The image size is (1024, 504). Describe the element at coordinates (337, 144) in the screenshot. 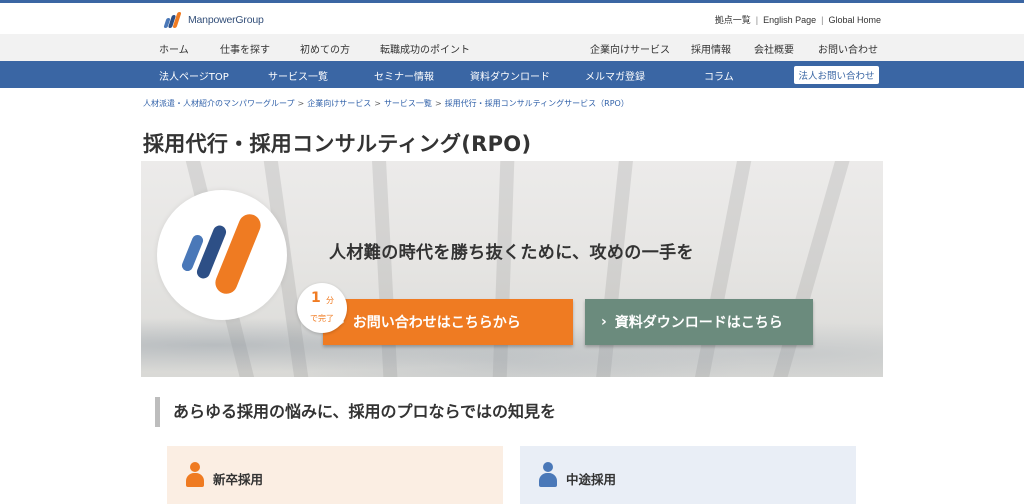

I see `page-title: 採用代行・採用コンサルティング(RPO)` at that location.